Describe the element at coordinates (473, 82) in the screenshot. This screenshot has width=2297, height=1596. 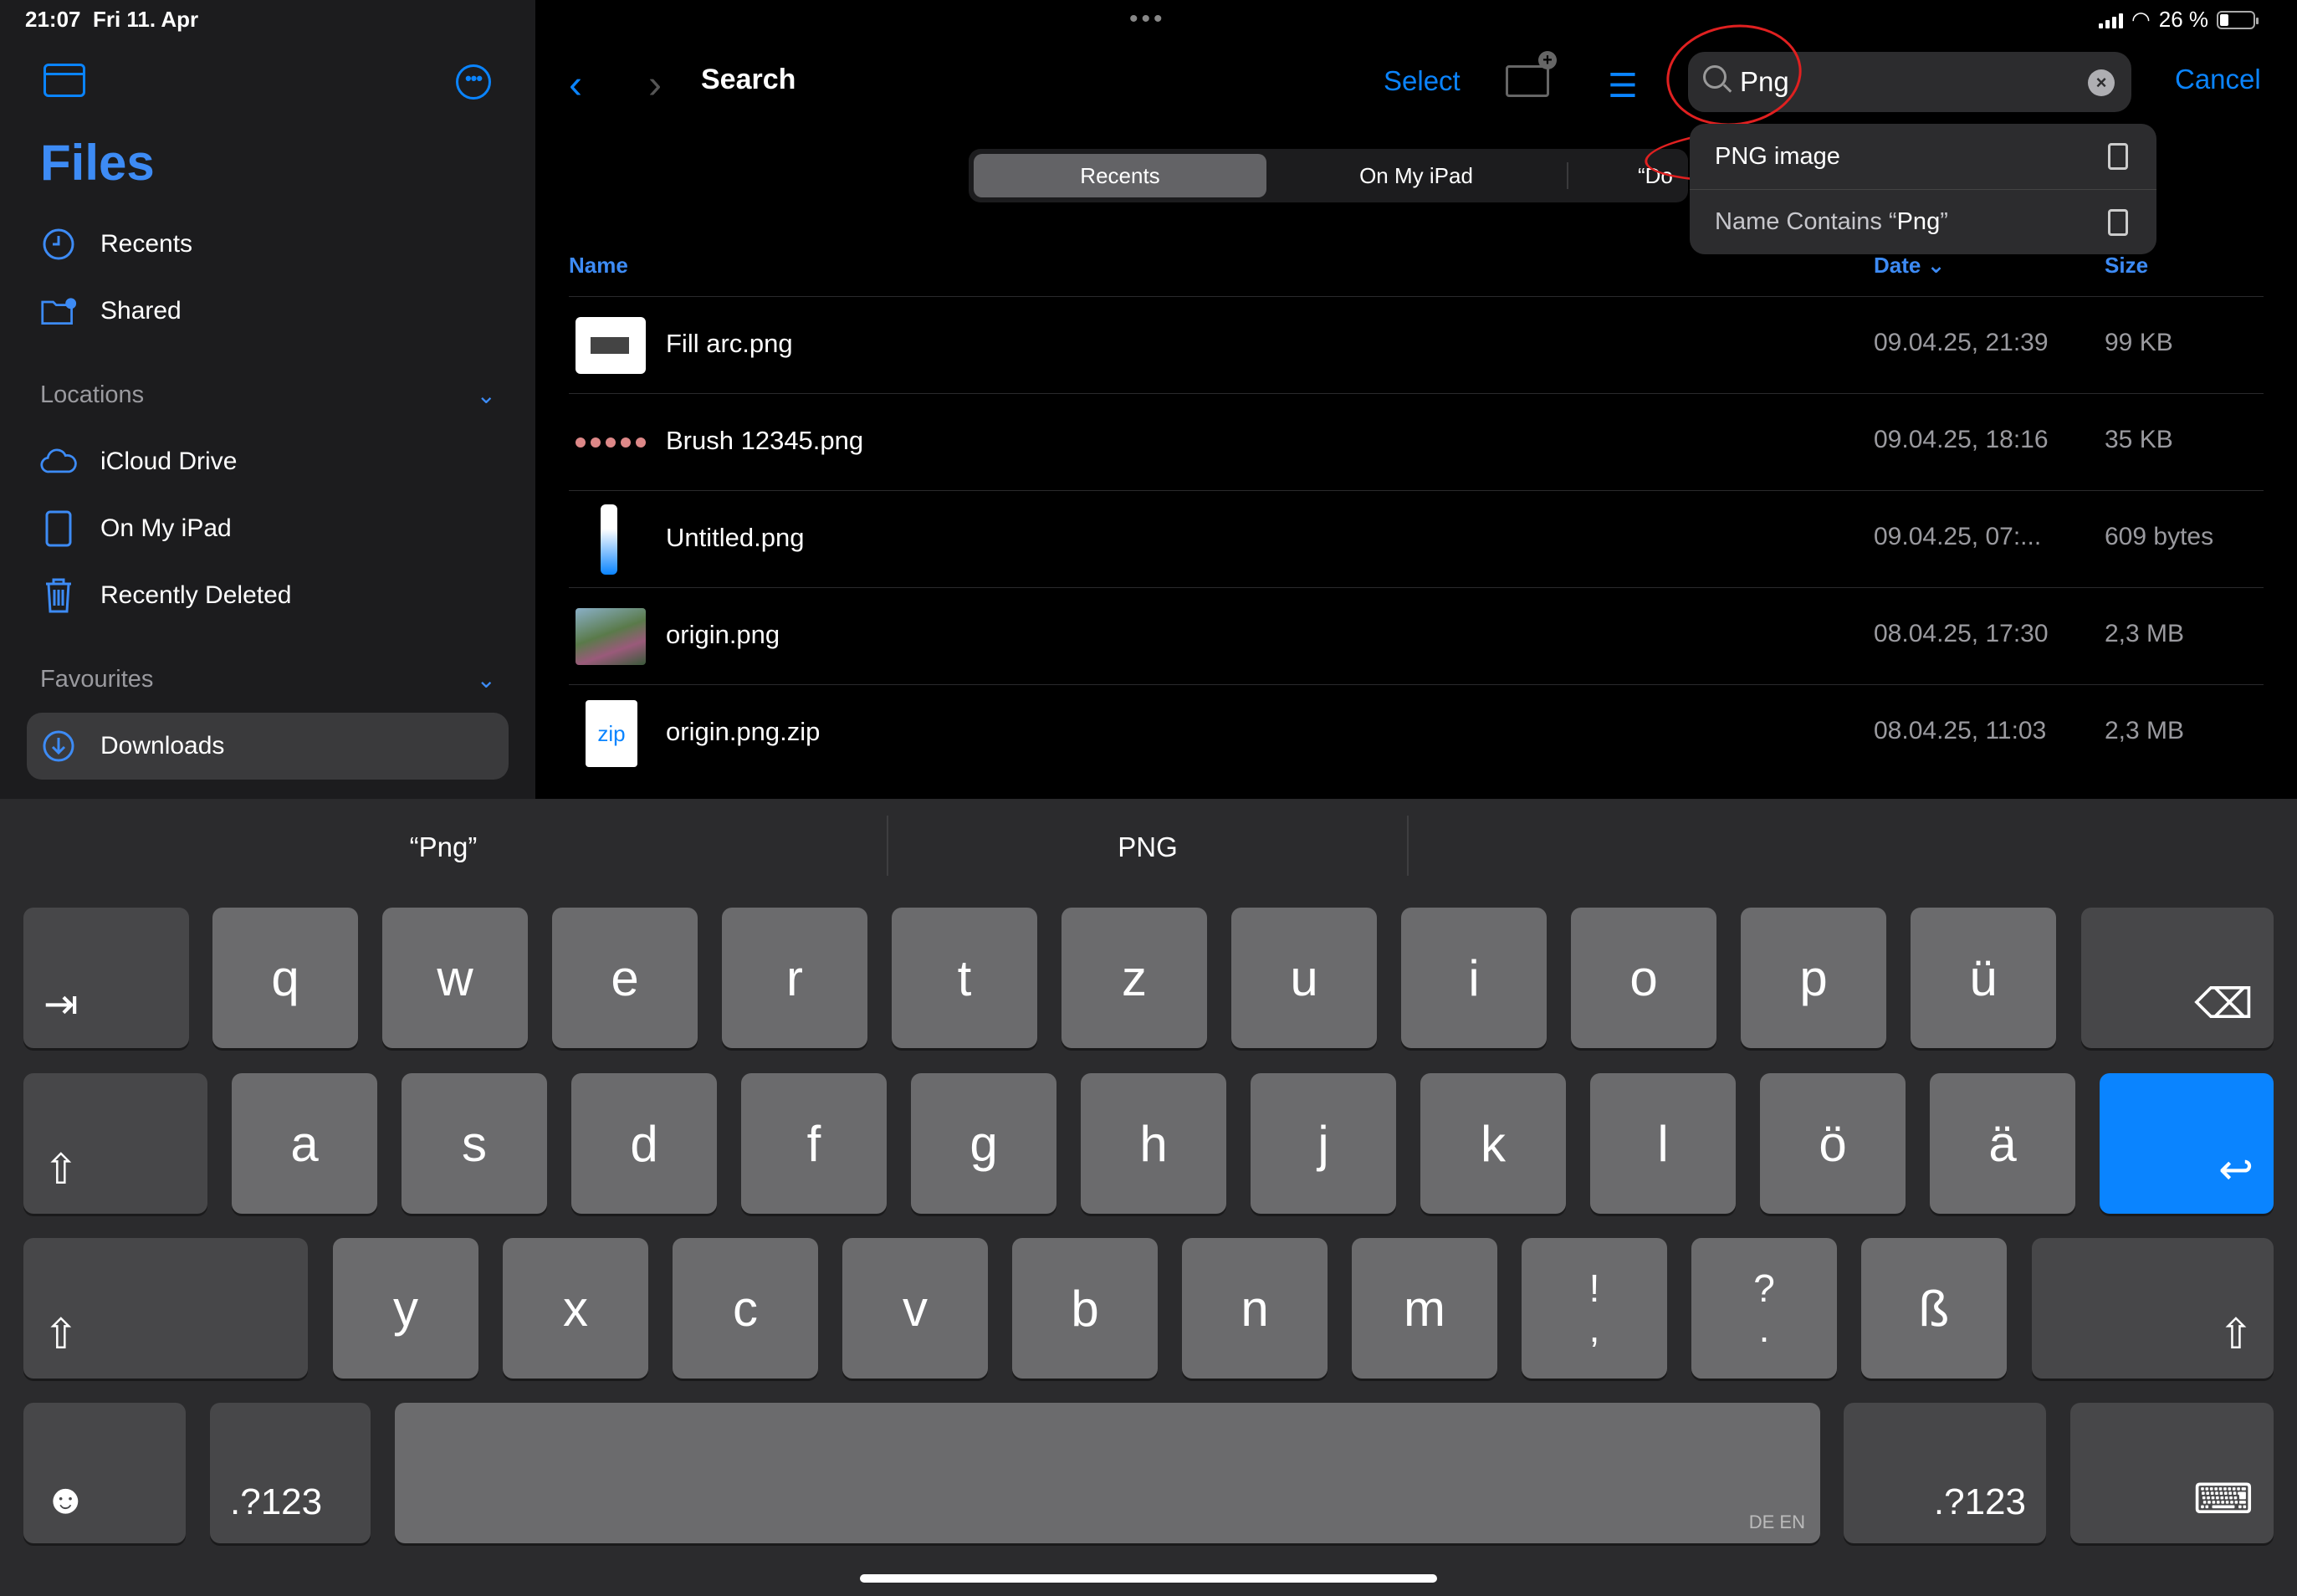
I see `more-options-icon: •••` at that location.